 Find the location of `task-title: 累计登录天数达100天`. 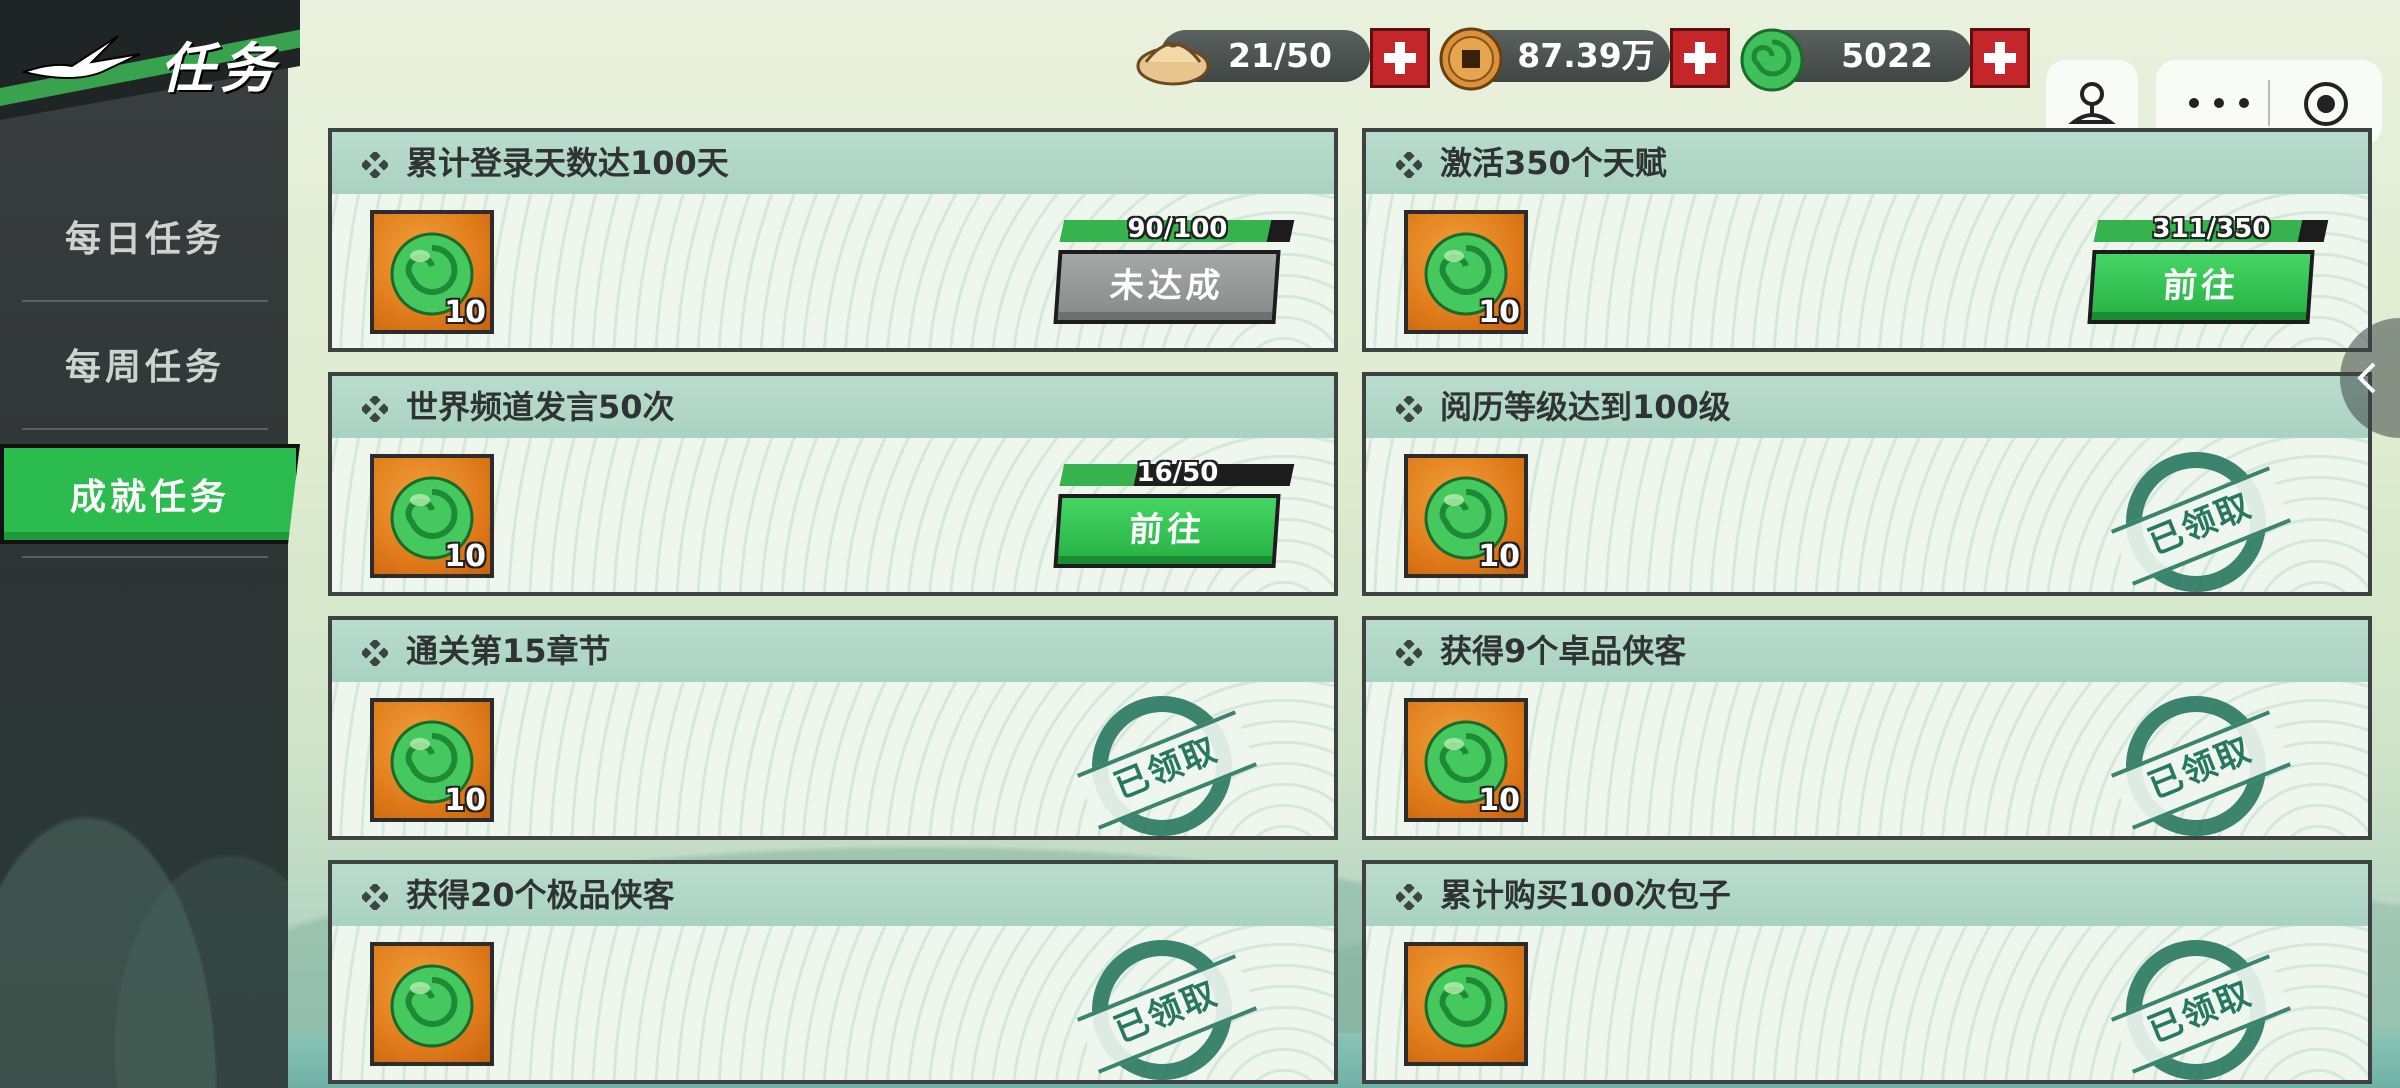

task-title: 累计登录天数达100天 is located at coordinates (567, 163).